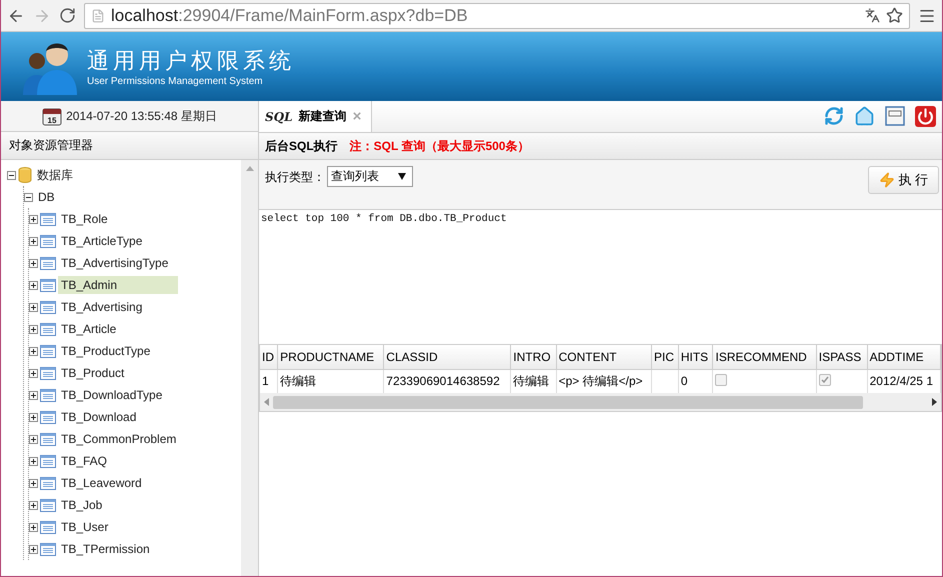 This screenshot has height=577, width=943. I want to click on section-title: 后台SQL执行, so click(301, 146).